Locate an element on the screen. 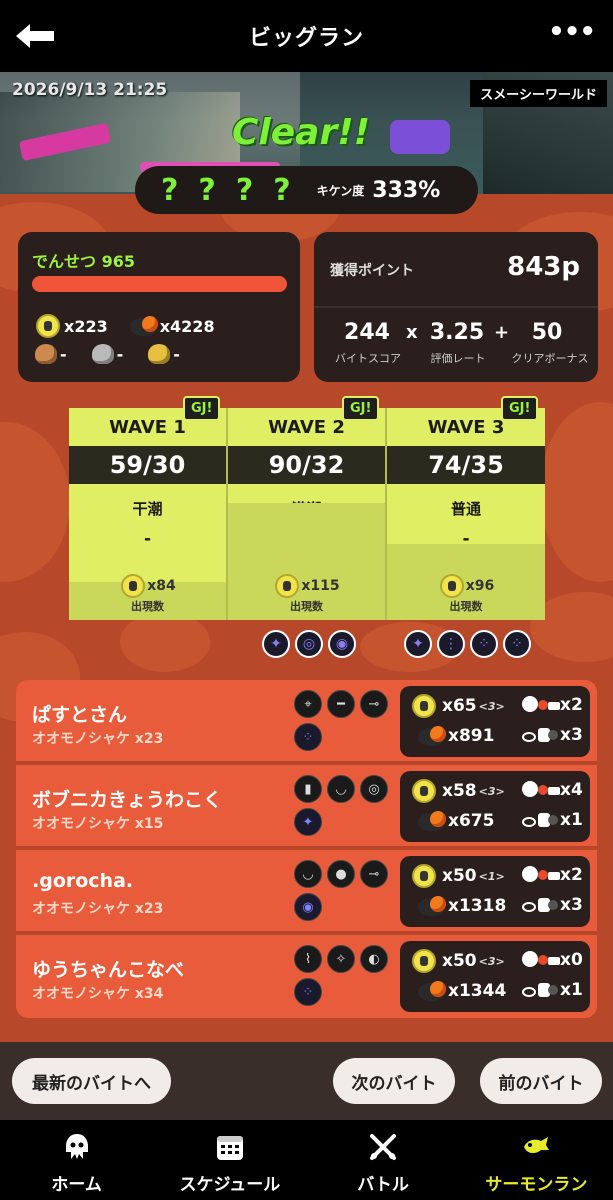 The height and width of the screenshot is (1200, 613). weapon-icon: ◎ is located at coordinates (374, 789).